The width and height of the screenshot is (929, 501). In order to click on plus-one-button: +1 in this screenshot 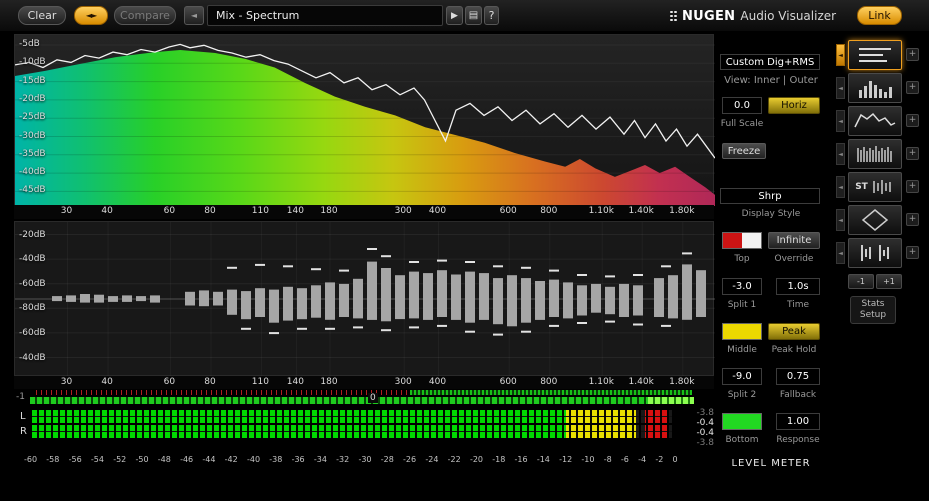, I will do `click(889, 281)`.